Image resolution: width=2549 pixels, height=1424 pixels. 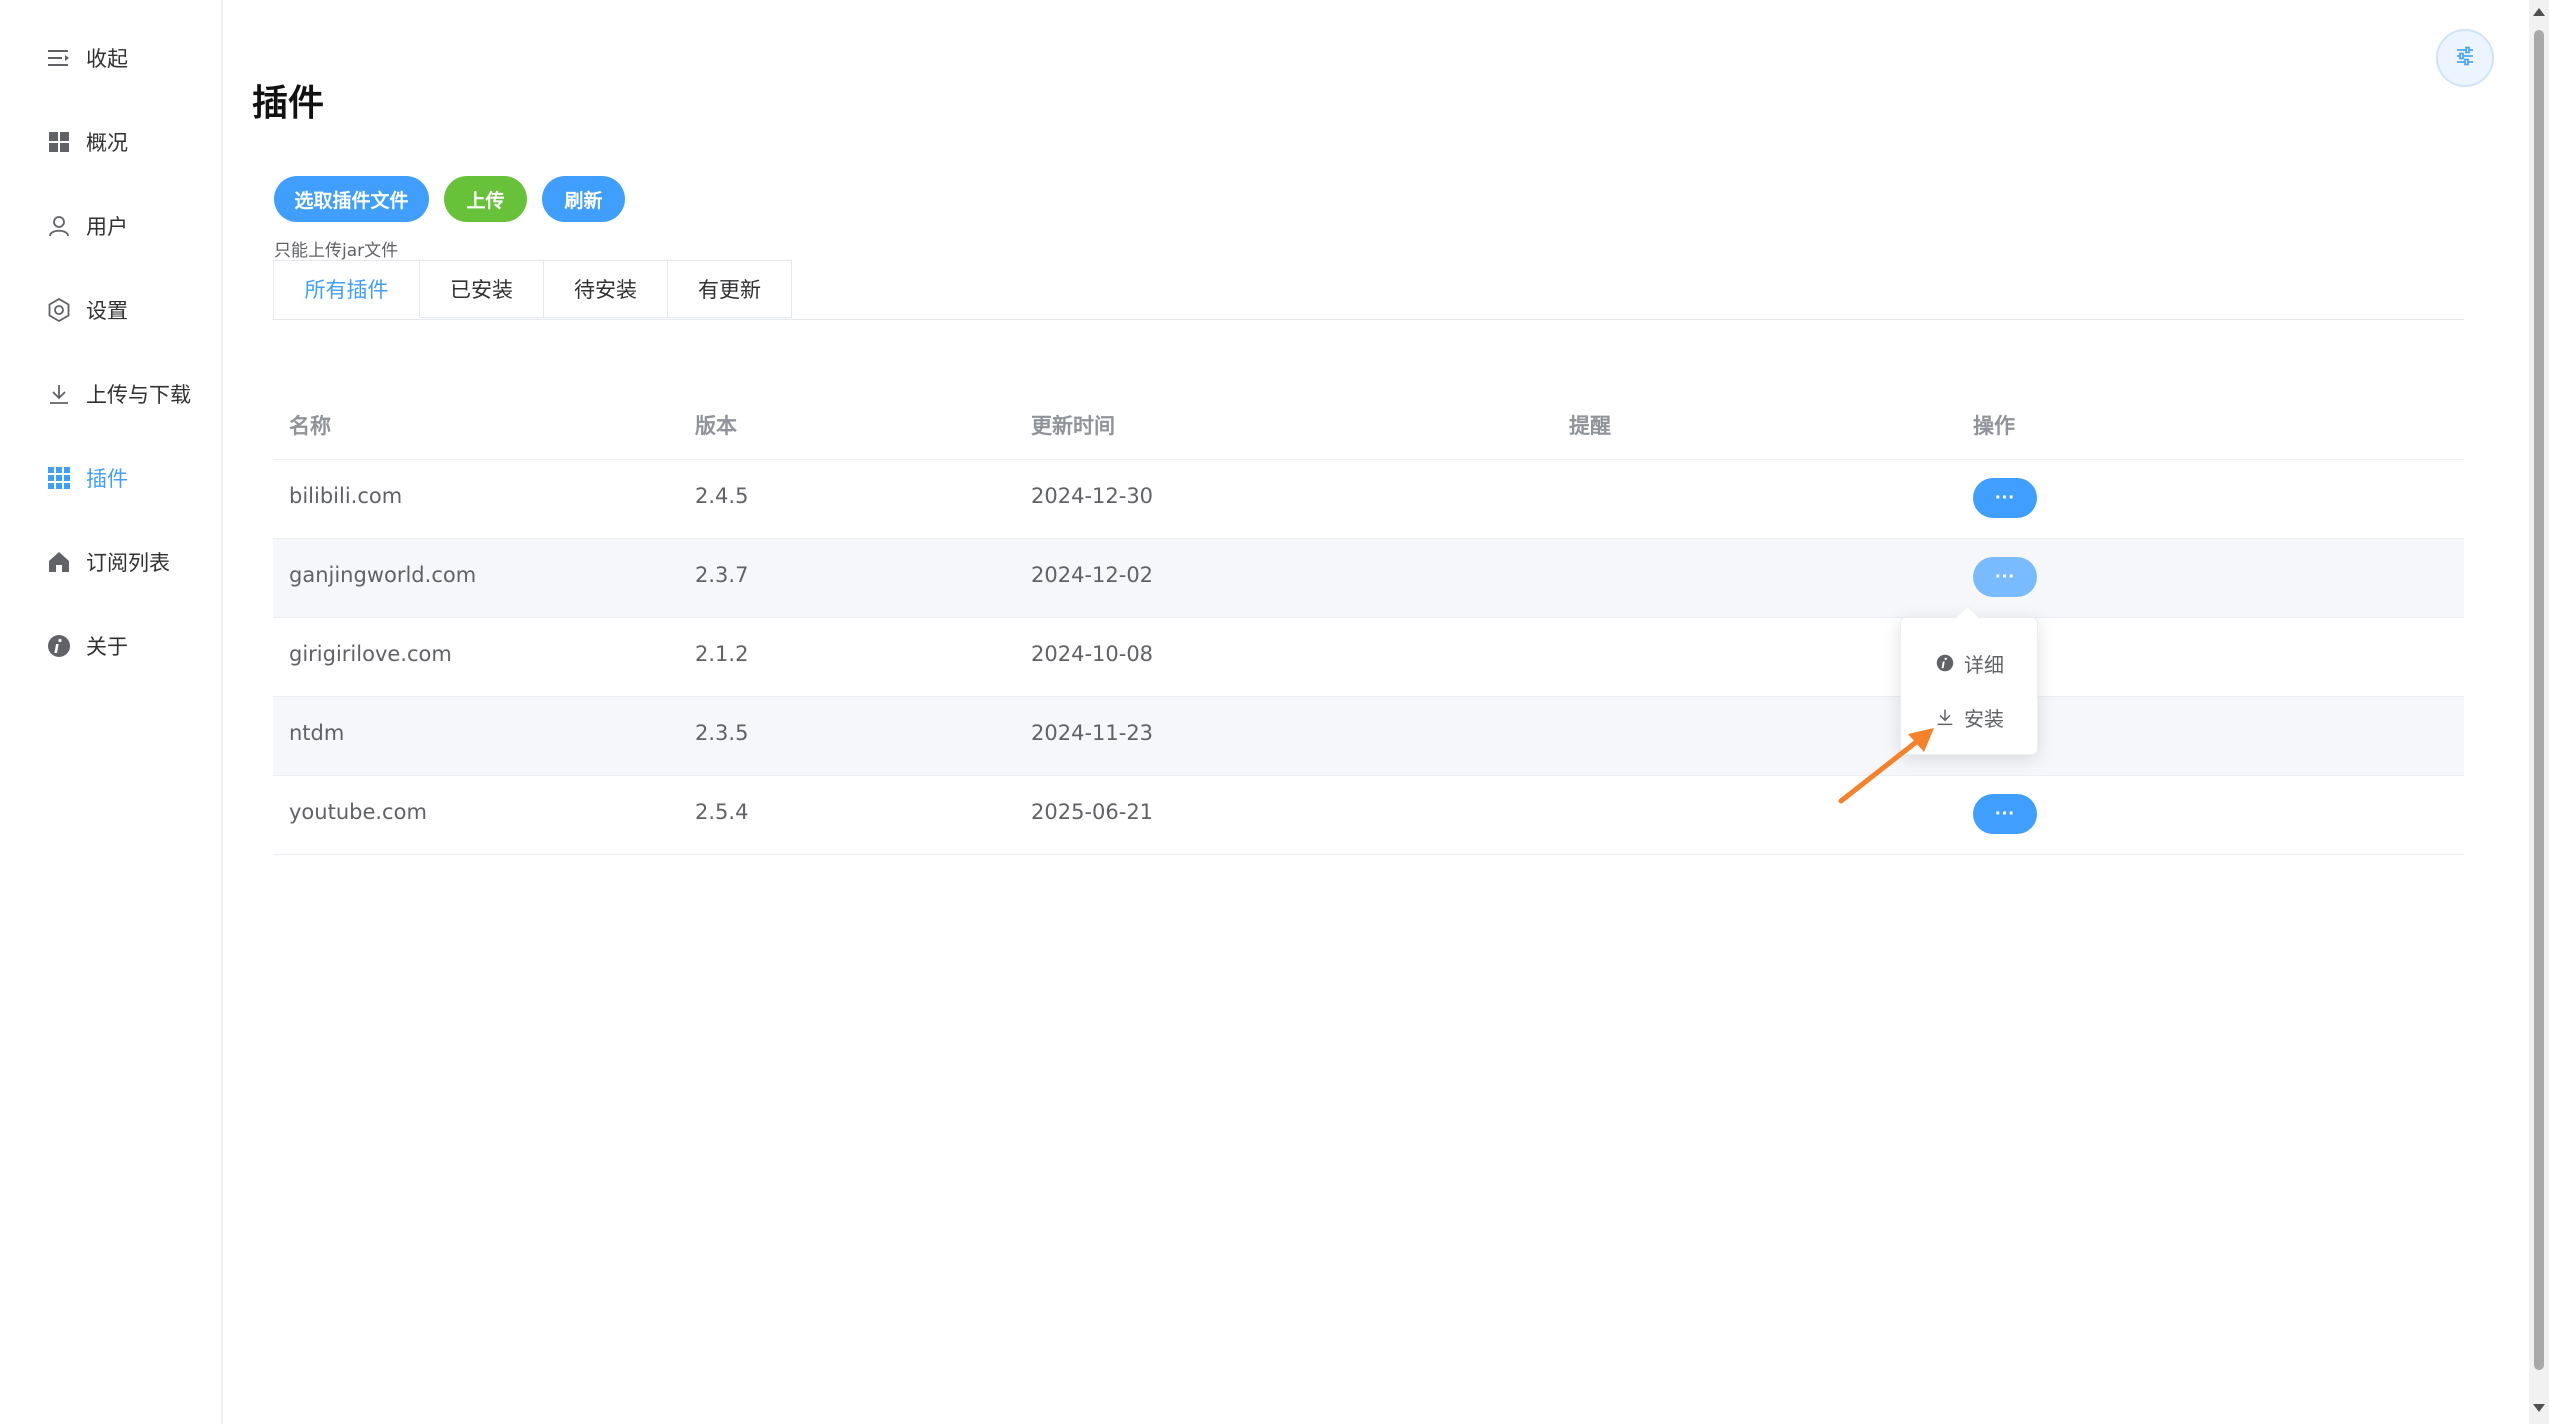 I want to click on sidebar-item-settings: 设置, so click(x=87, y=310).